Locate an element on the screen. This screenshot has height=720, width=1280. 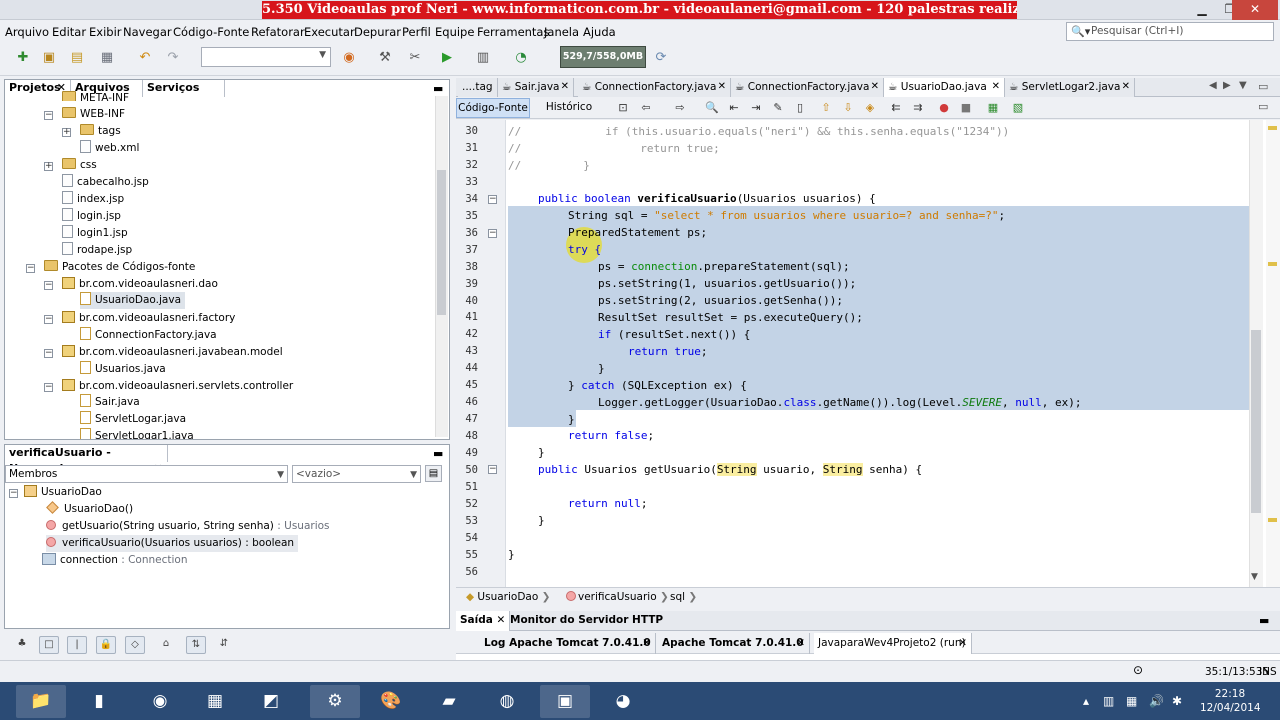
network-icon: ▦ is located at coordinates (1131, 701).